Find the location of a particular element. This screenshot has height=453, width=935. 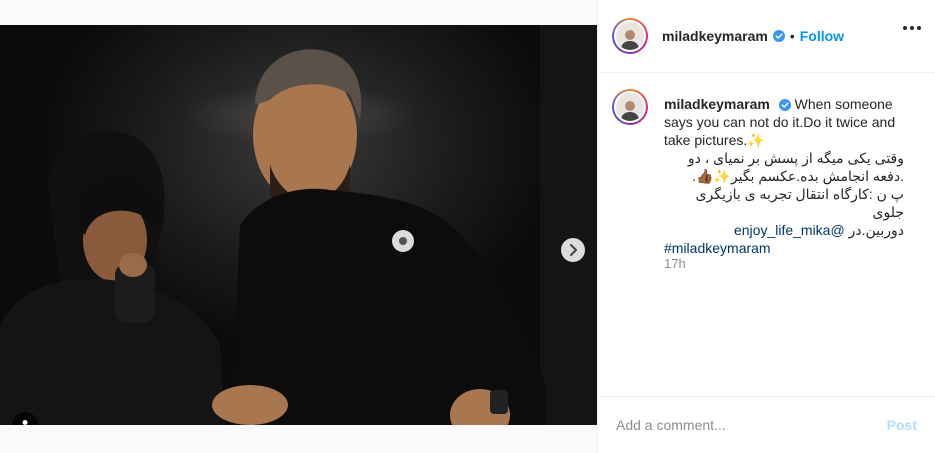

caption-line-fa-3: پ ن :کارگاه انتقال تجربه ی بازیگری جلوی is located at coordinates (799, 203).